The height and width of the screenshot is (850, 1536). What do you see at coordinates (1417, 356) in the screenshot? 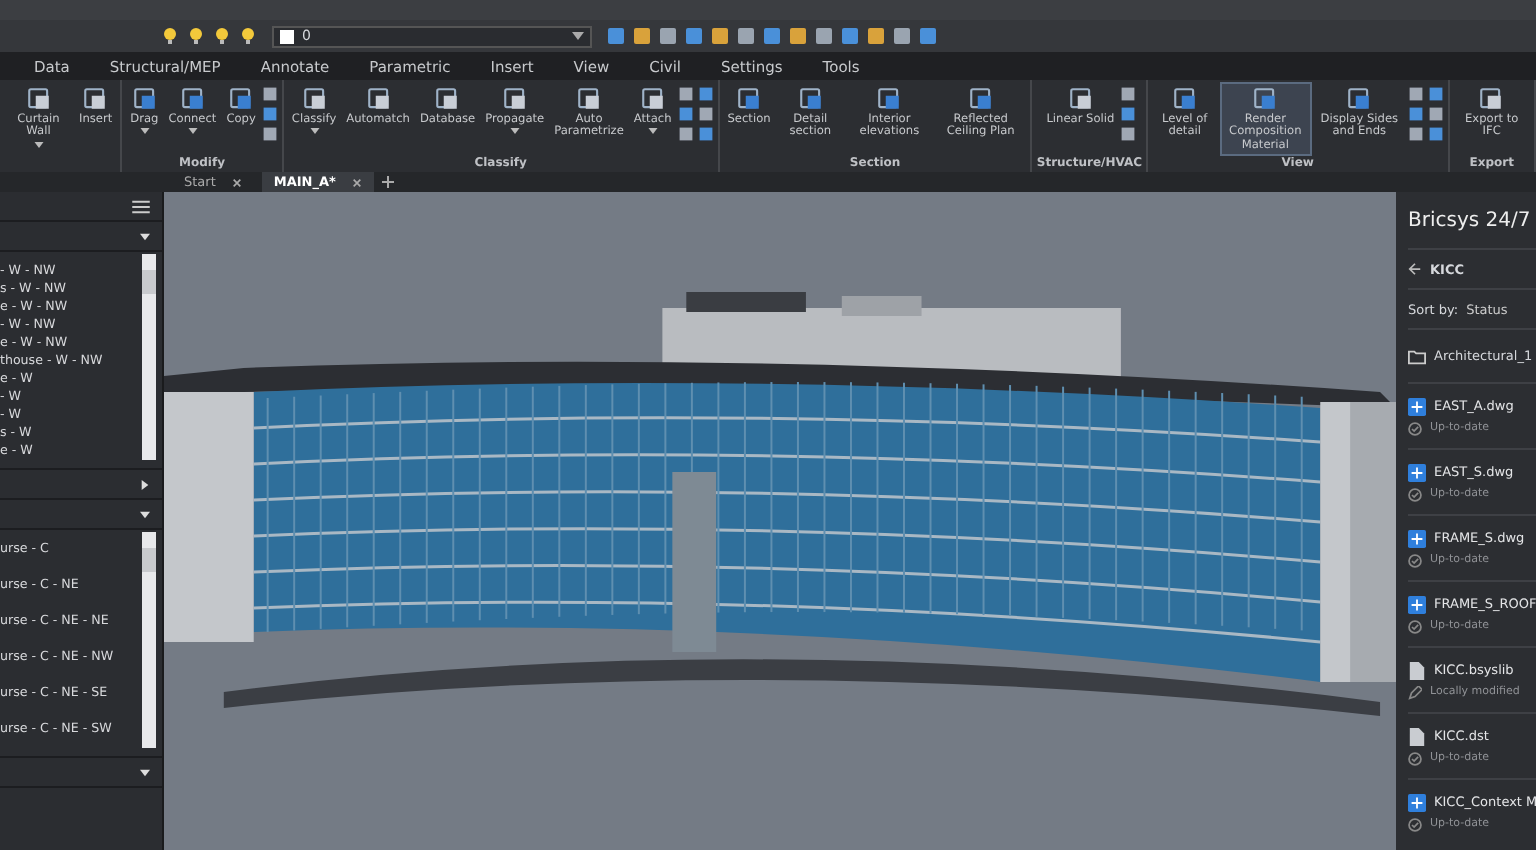
I see `folder-icon` at bounding box center [1417, 356].